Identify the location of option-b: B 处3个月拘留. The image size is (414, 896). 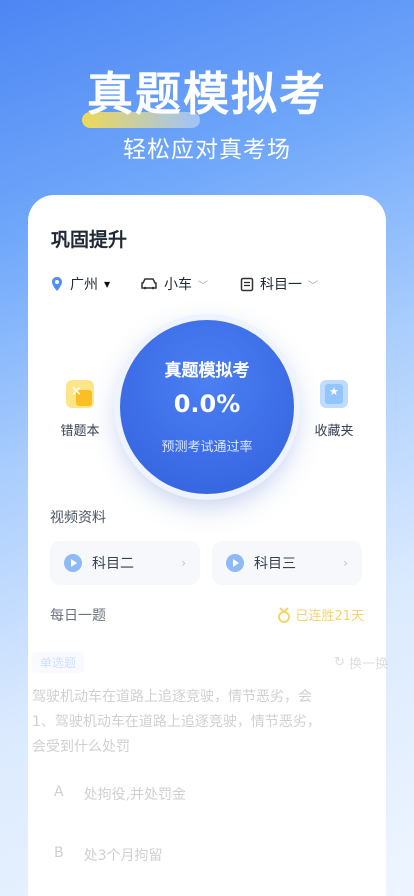
(108, 855).